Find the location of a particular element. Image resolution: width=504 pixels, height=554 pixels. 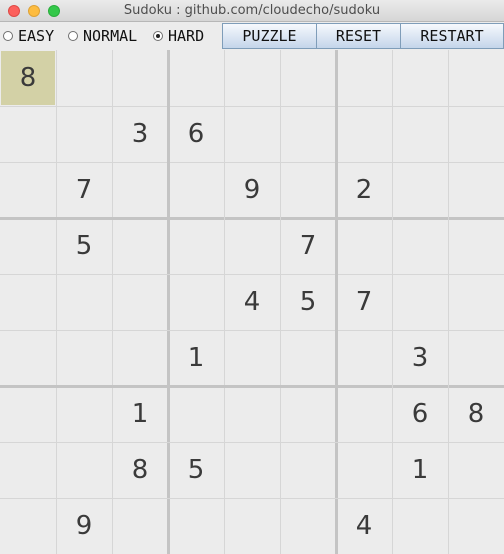

window-titlebar: Sudoku : github.com/cloudecho/sudoku is located at coordinates (252, 11).